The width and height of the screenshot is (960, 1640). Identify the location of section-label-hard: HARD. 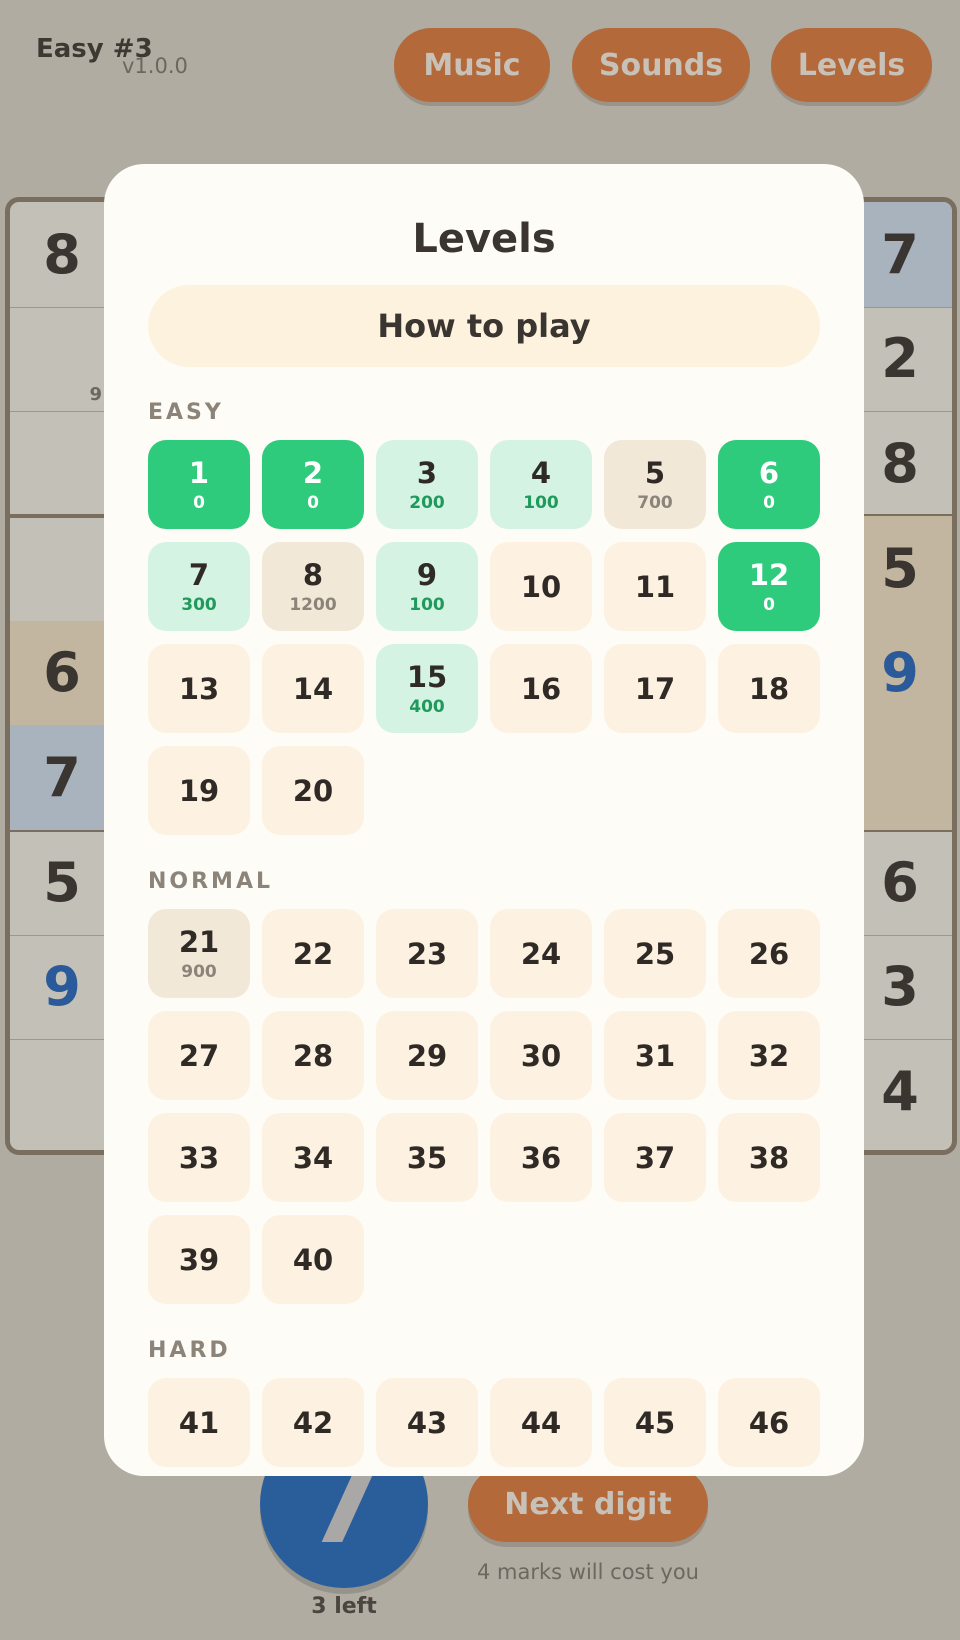
(189, 1350).